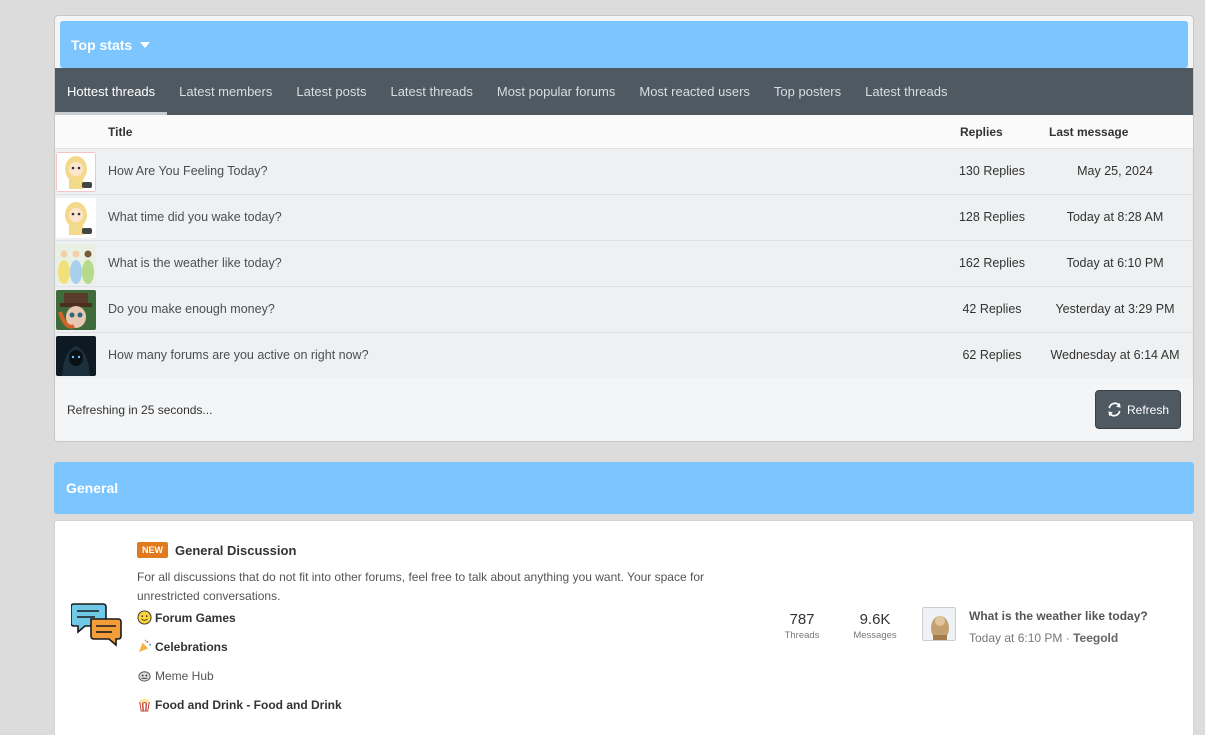 The image size is (1205, 735). Describe the element at coordinates (802, 619) in the screenshot. I see `threads-count: 787` at that location.